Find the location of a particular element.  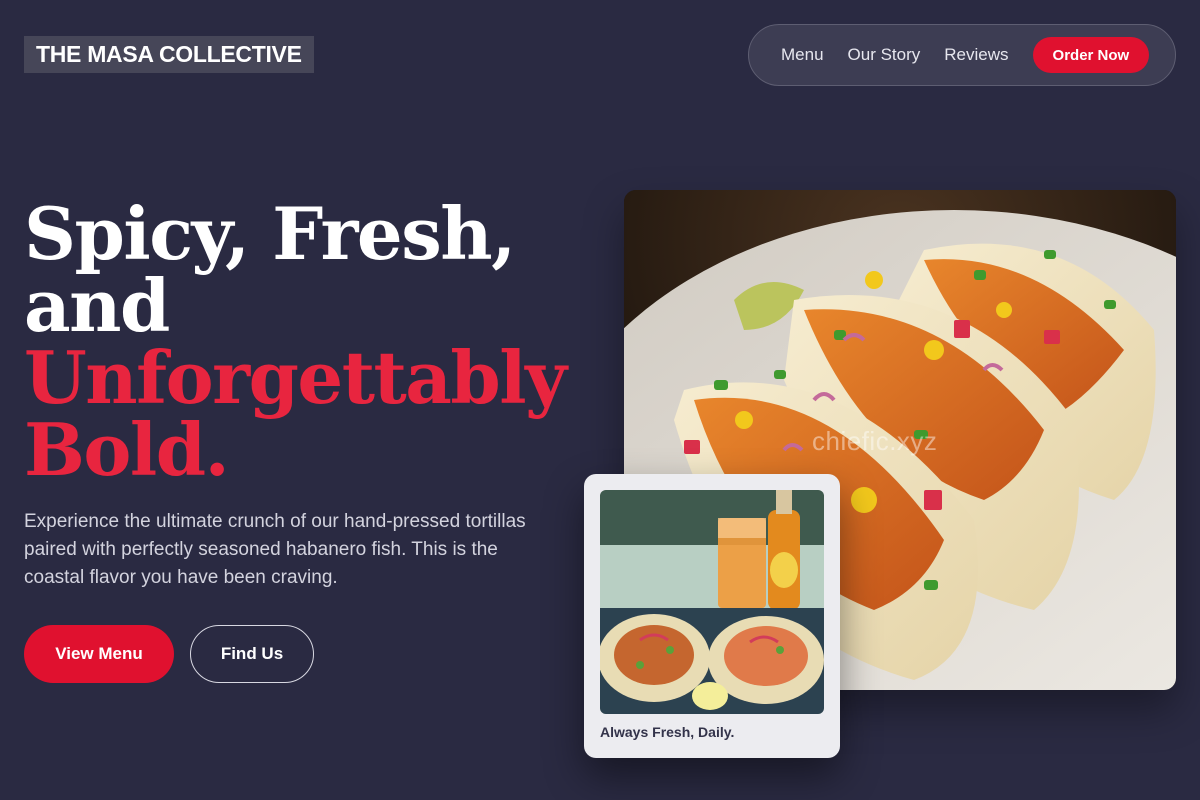

main-nav: Menu Our Story Reviews Order Now is located at coordinates (962, 55).